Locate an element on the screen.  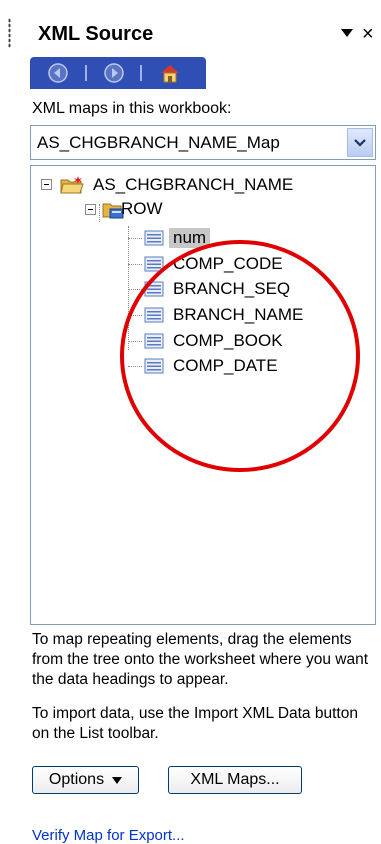
tree-node-root: AS_CHGBRANCH_NAME is located at coordinates (176, 185).